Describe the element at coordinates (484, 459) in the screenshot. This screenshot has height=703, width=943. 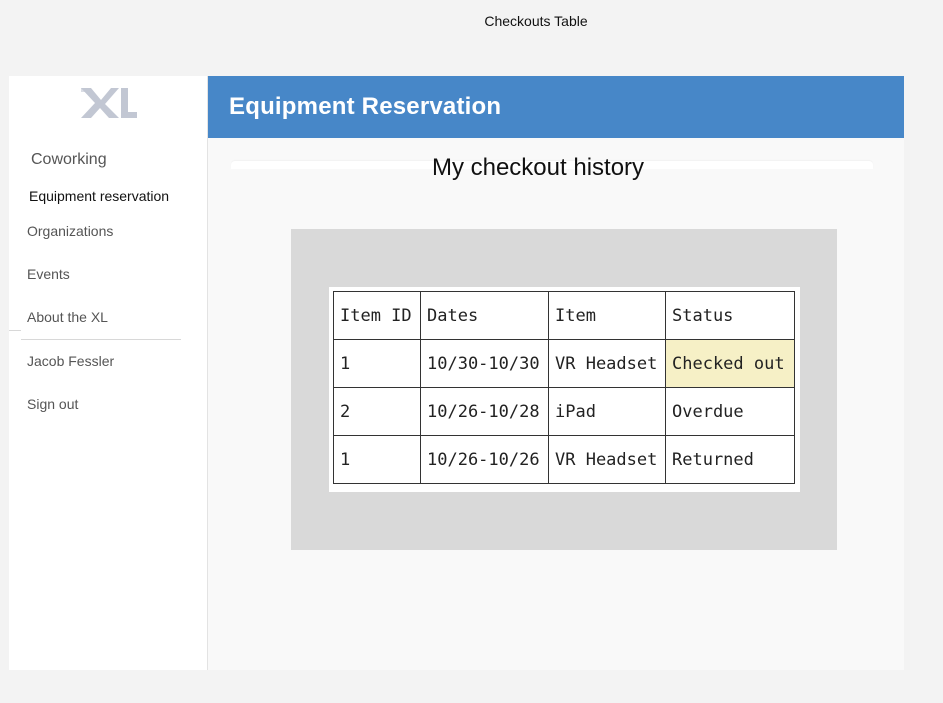
I see `cell-dates: 10/26-10/26` at that location.